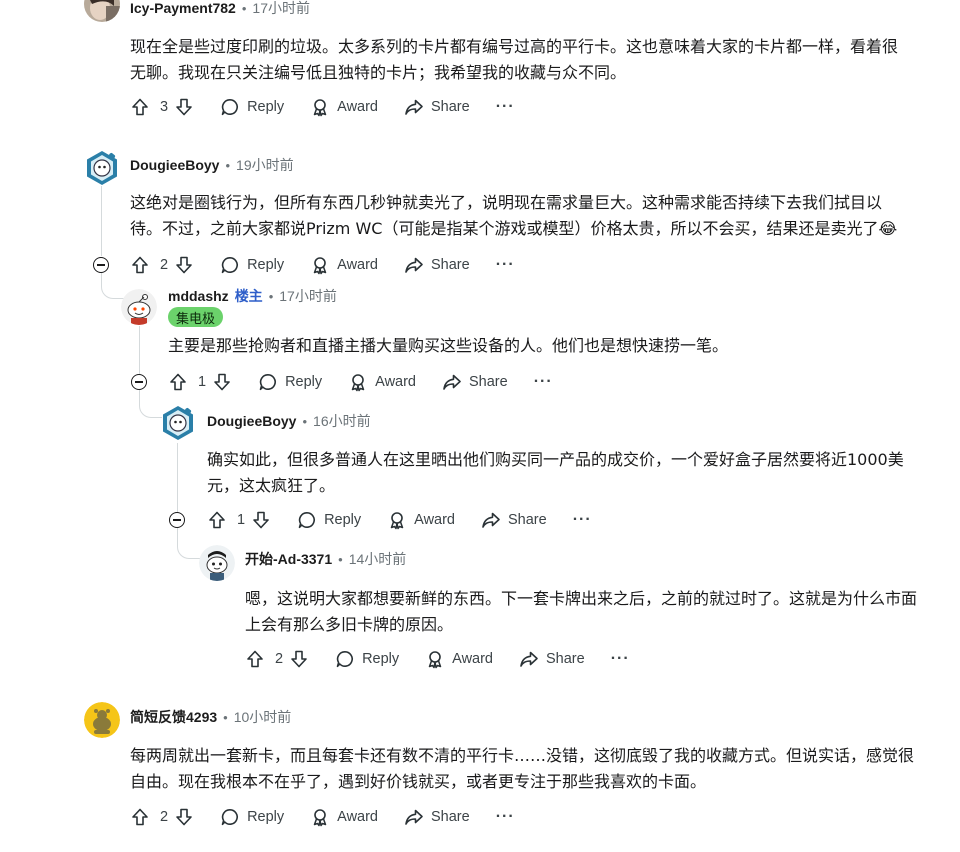 Image resolution: width=960 pixels, height=852 pixels. What do you see at coordinates (381, 659) in the screenshot?
I see `reply-label: Reply` at bounding box center [381, 659].